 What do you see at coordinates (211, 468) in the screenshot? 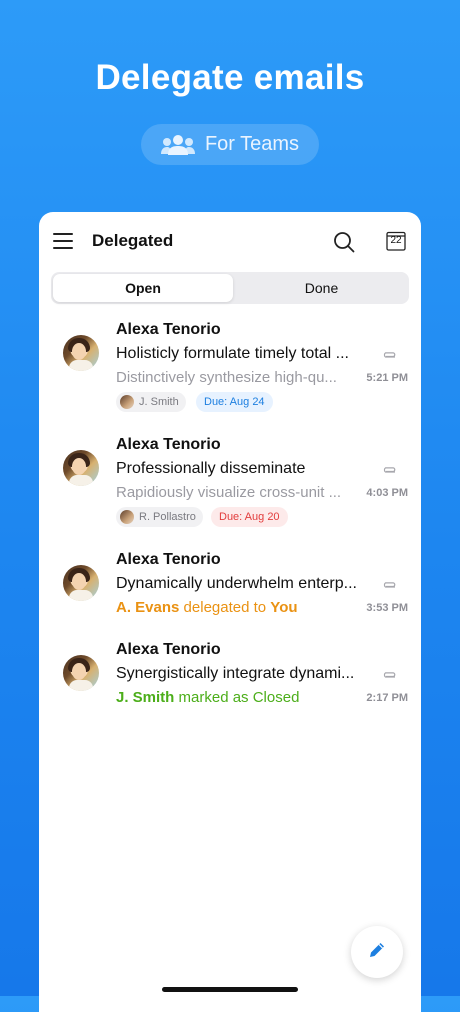
I see `email-subject: Professionally disseminate` at bounding box center [211, 468].